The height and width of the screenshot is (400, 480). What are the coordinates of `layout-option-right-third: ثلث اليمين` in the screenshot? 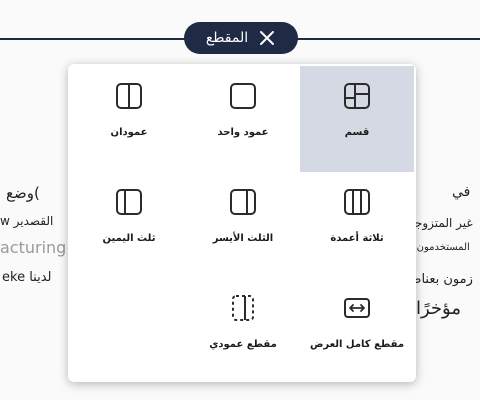 It's located at (129, 225).